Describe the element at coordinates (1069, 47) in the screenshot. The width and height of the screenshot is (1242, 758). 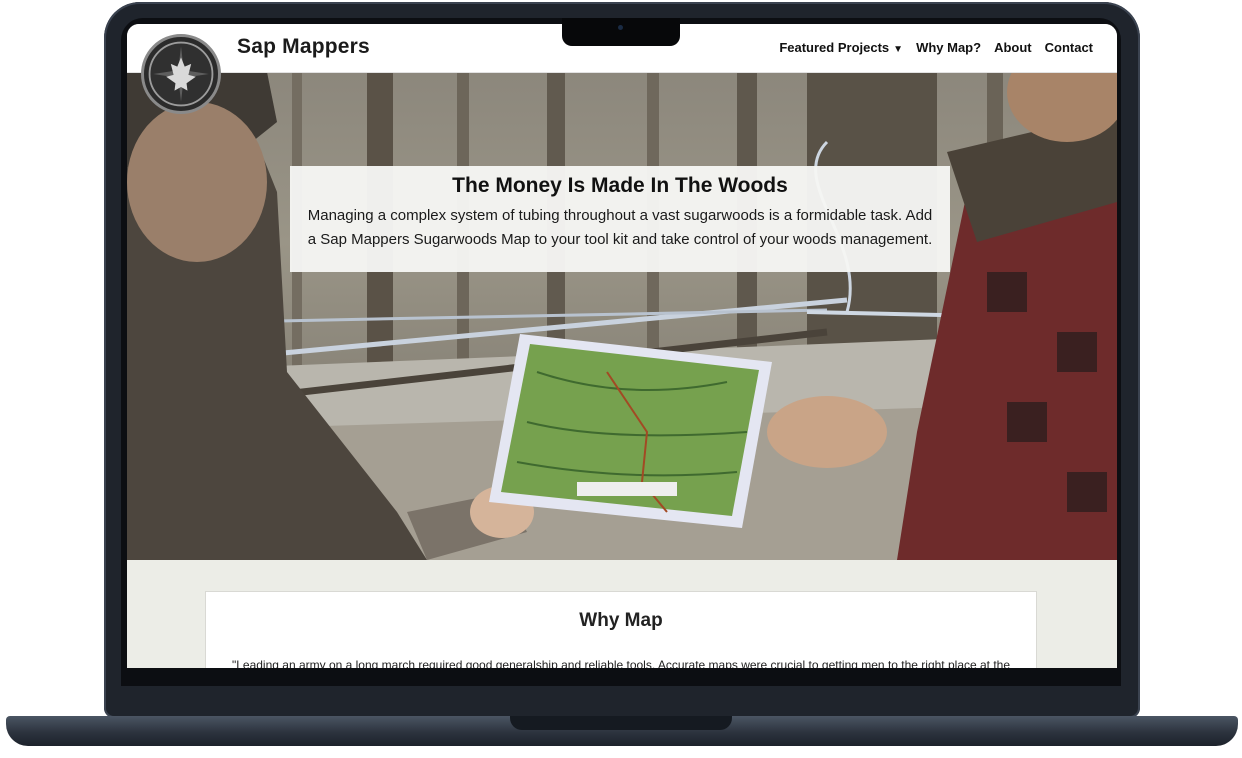
I see `nav-contact: Contact` at that location.